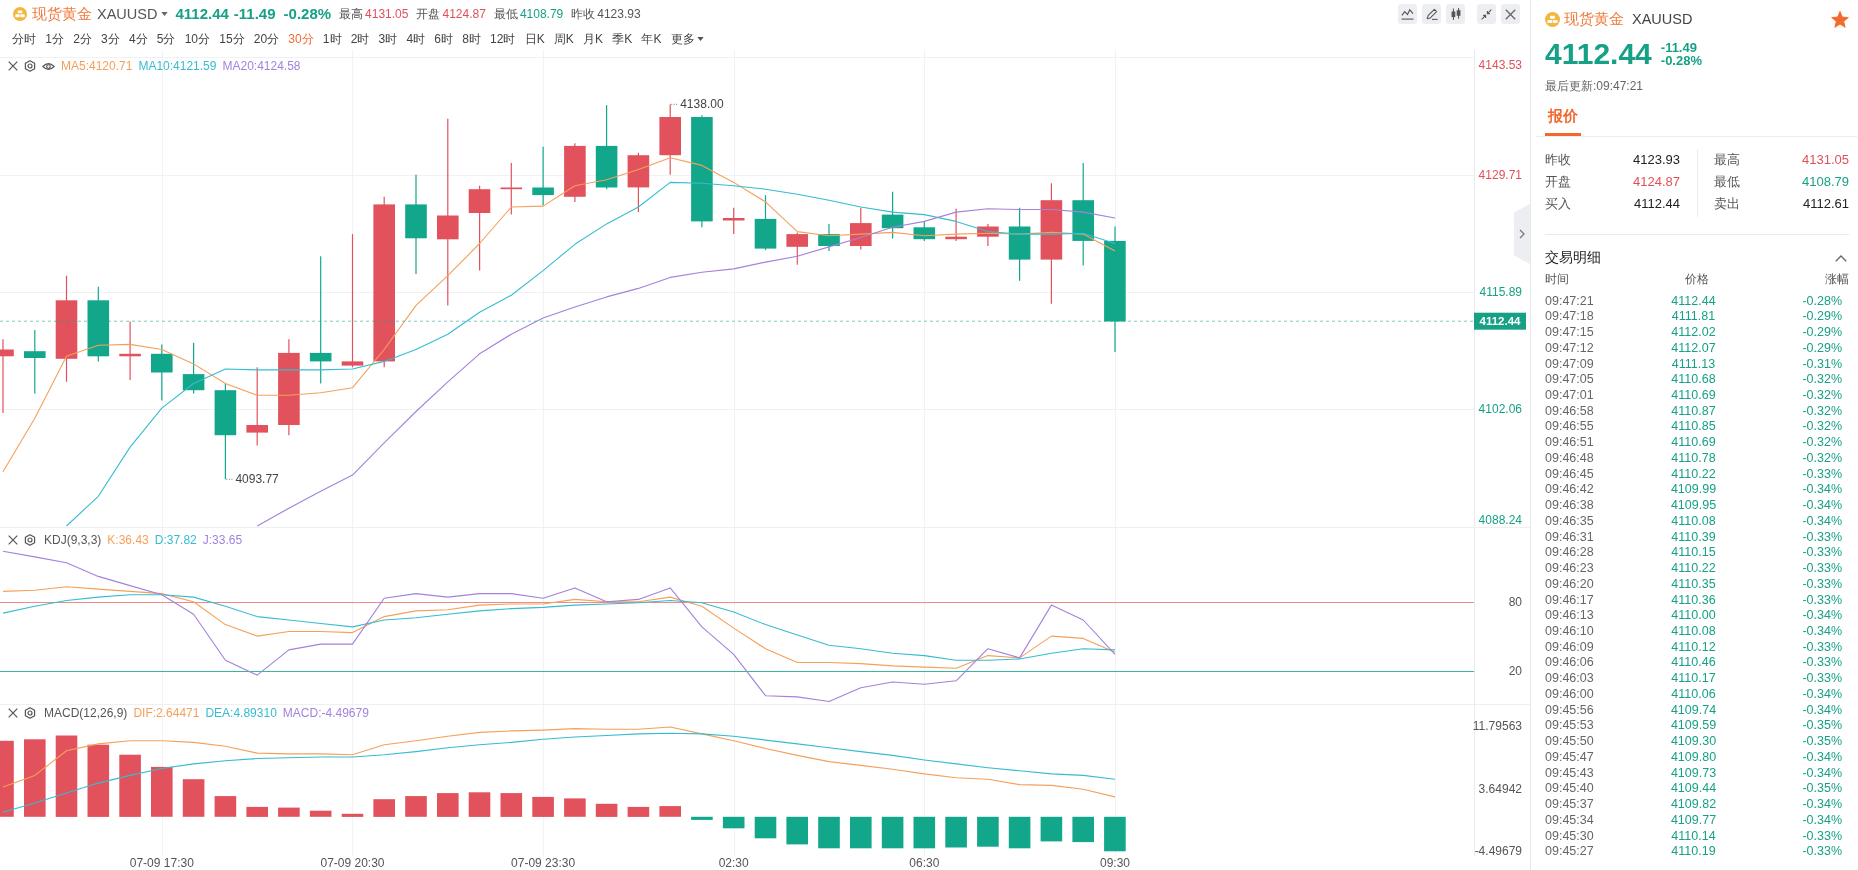 This screenshot has height=870, width=1858. What do you see at coordinates (1570, 380) in the screenshot?
I see `trade-time: 09:47:05` at bounding box center [1570, 380].